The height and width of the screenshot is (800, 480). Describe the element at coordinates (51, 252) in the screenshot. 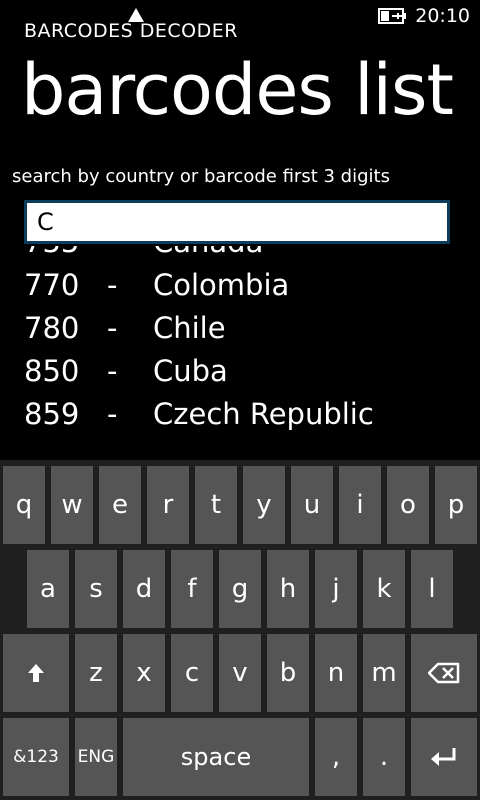

I see `barcode-prefix: 755` at that location.